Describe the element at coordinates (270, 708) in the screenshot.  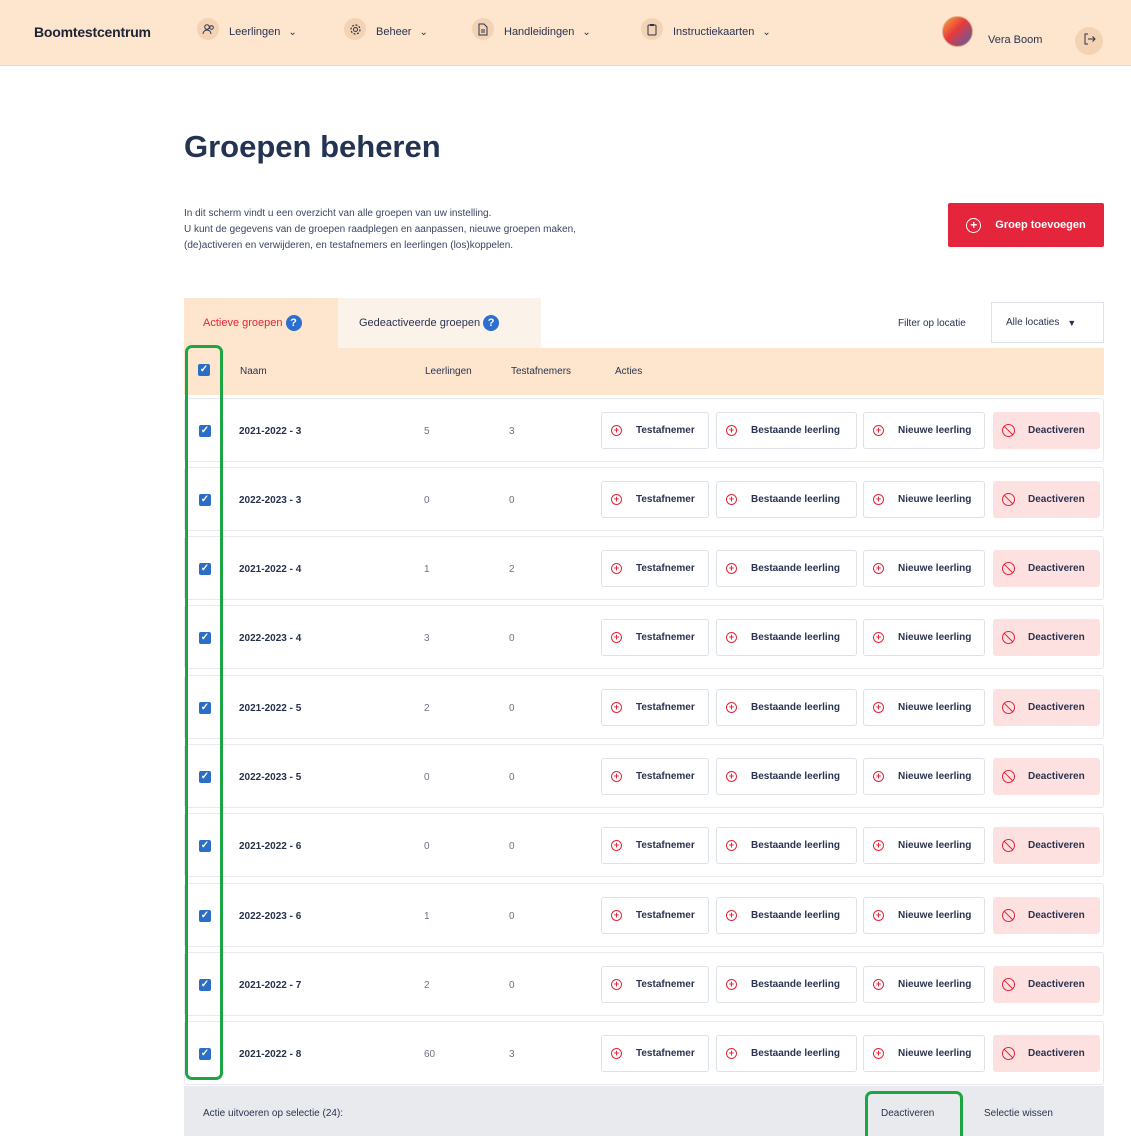
I see `group-name: 2021-2022 - 5` at that location.